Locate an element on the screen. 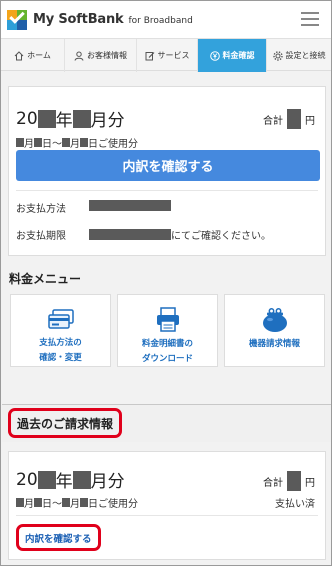  device-billing-menu-label: 機器請求情報 is located at coordinates (274, 344).